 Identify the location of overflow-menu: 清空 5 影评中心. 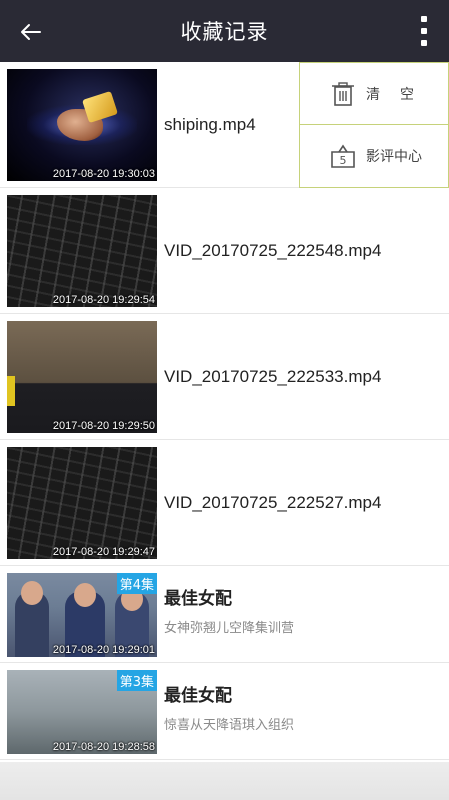
(374, 125).